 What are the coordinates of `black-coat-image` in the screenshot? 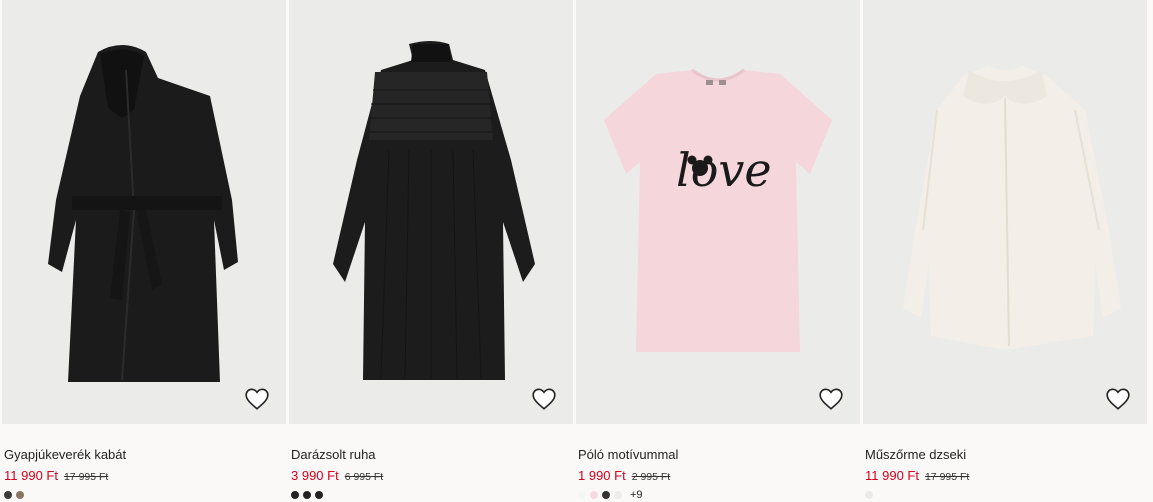 It's located at (143, 213).